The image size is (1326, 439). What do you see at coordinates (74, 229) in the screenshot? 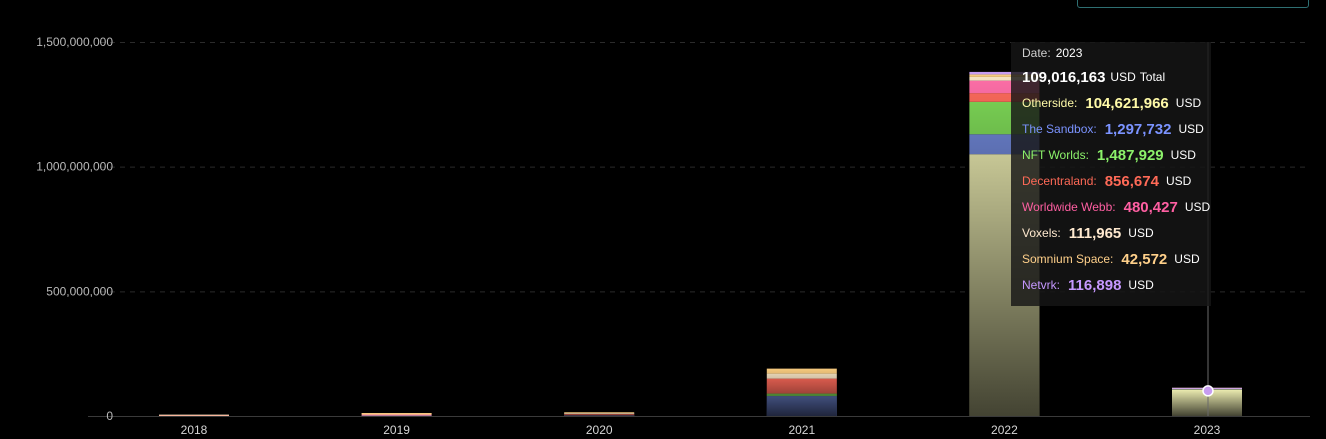
I see `y-axis-tick-labels: 0 500,000,000 1,000,000,000 1,500,000,000` at bounding box center [74, 229].